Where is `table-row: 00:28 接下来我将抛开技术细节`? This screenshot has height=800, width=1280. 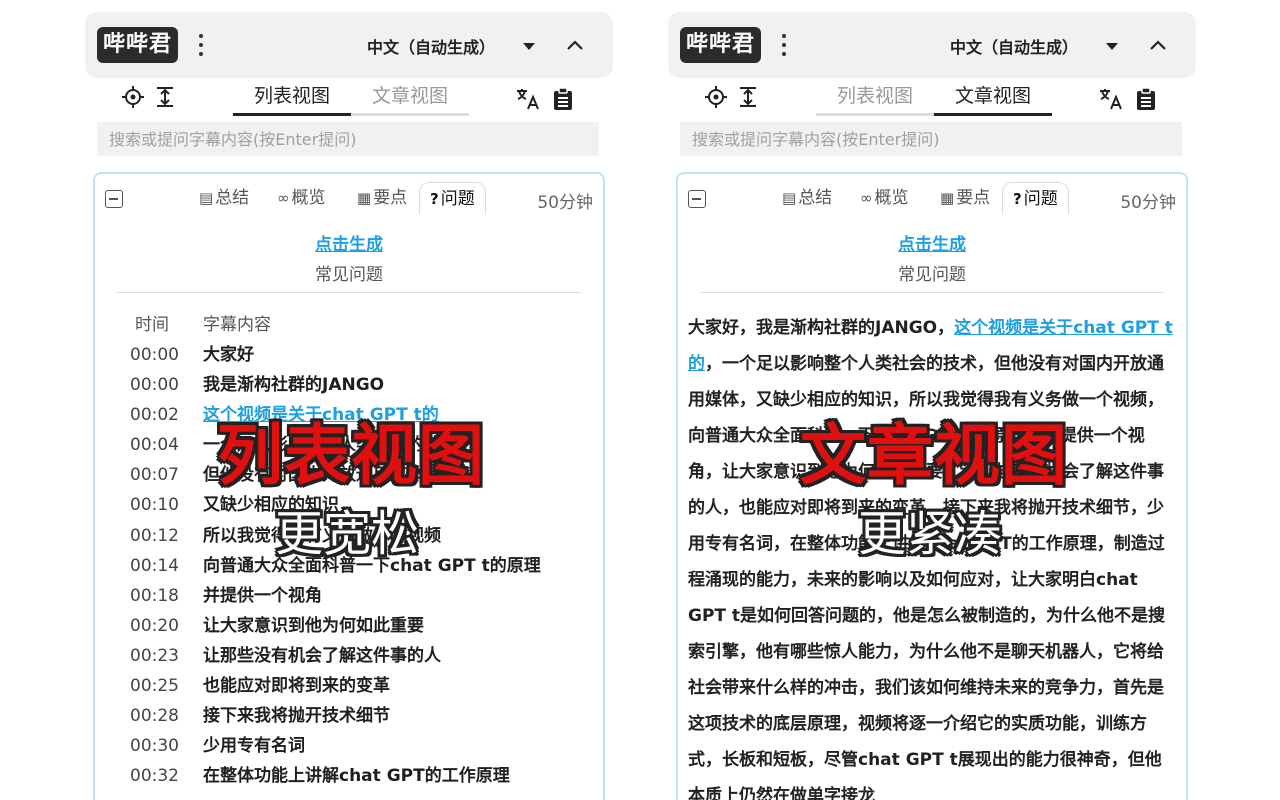
table-row: 00:28 接下来我将抛开技术细节 is located at coordinates (362, 716).